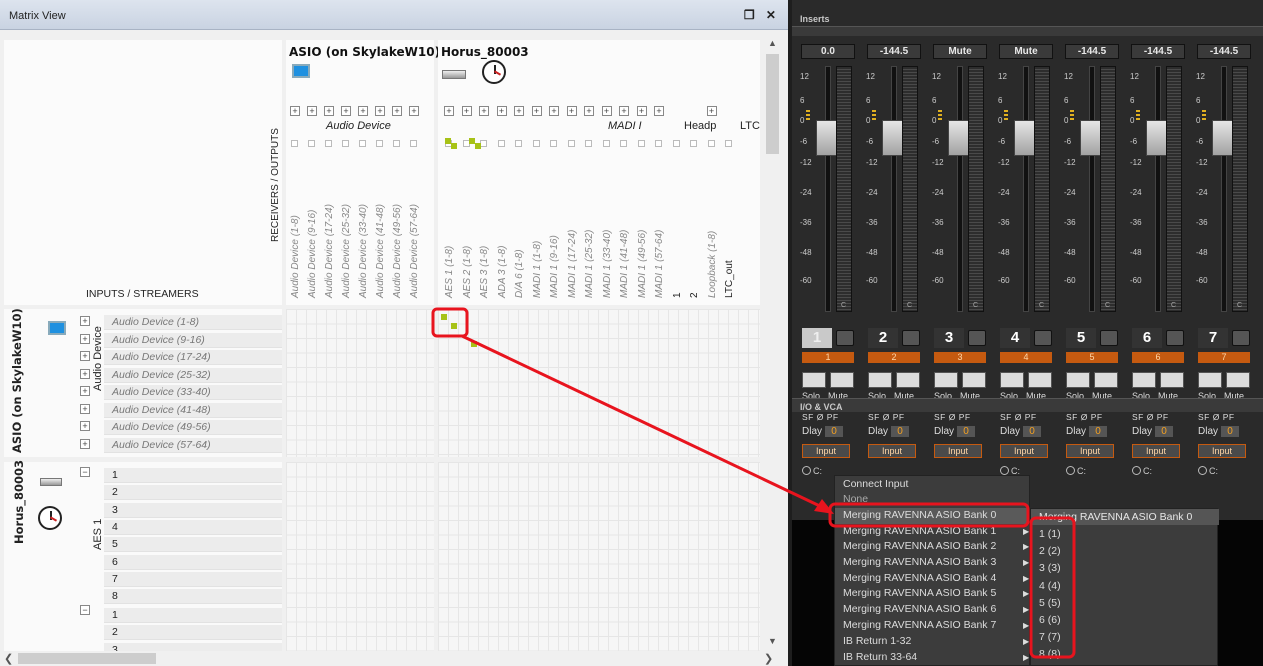 Image resolution: width=1263 pixels, height=666 pixels. Describe the element at coordinates (772, 104) in the screenshot. I see `vertical-scroll-thumb` at that location.